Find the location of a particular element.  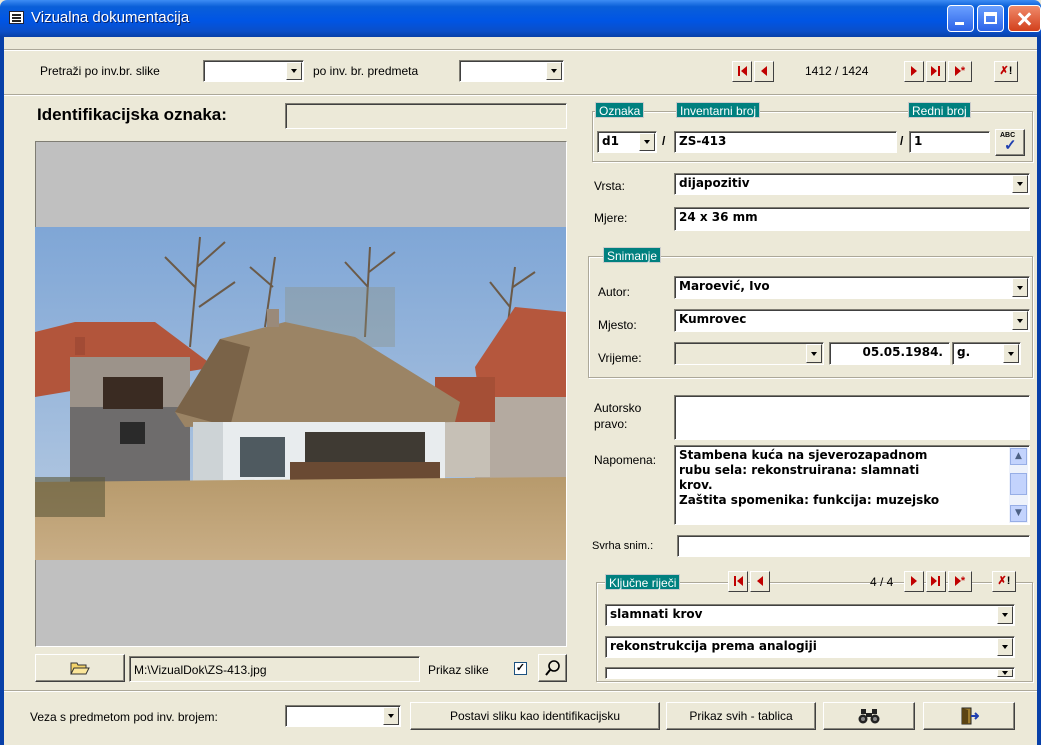

identification-field is located at coordinates (426, 116).